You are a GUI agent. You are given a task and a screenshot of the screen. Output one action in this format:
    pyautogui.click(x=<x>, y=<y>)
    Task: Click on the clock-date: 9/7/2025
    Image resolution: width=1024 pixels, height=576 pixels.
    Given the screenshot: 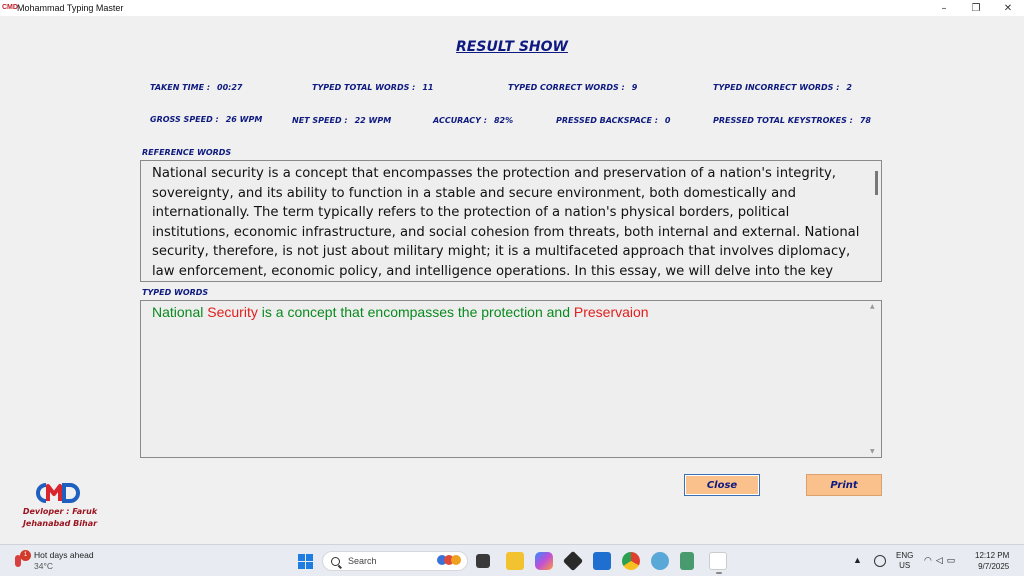 What is the action you would take?
    pyautogui.click(x=994, y=566)
    